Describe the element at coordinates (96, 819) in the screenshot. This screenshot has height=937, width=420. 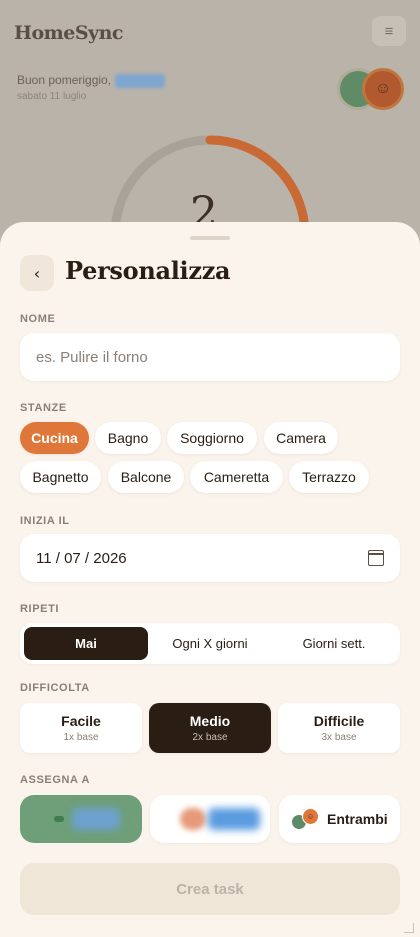
I see `redacted-user-1-name` at that location.